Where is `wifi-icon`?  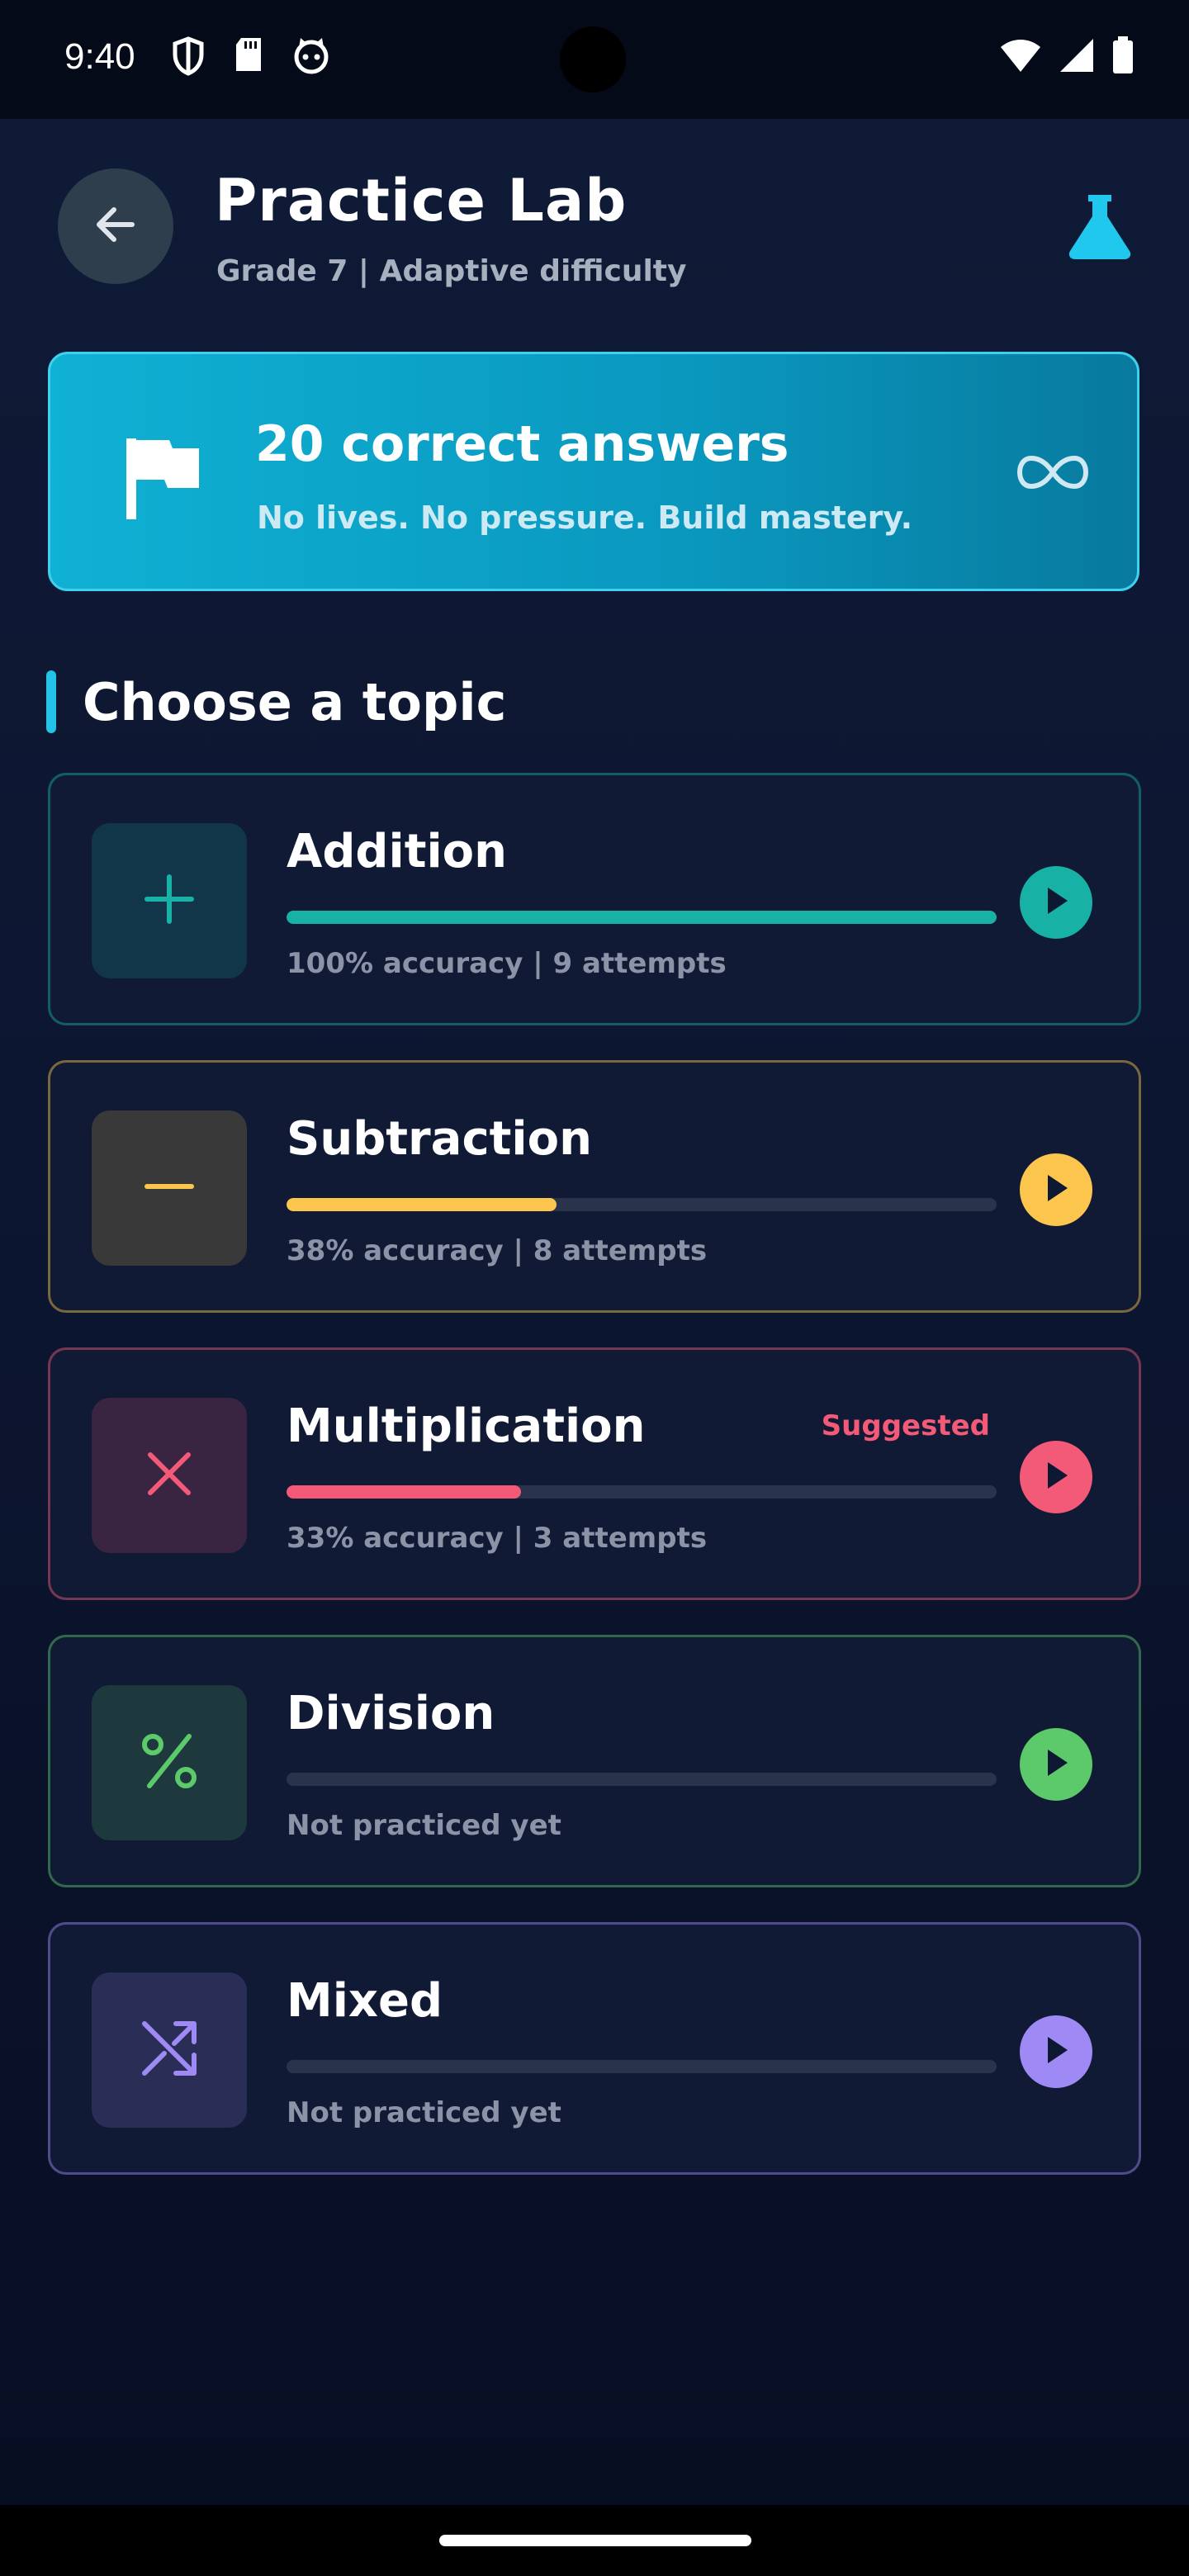
wifi-icon is located at coordinates (1020, 57).